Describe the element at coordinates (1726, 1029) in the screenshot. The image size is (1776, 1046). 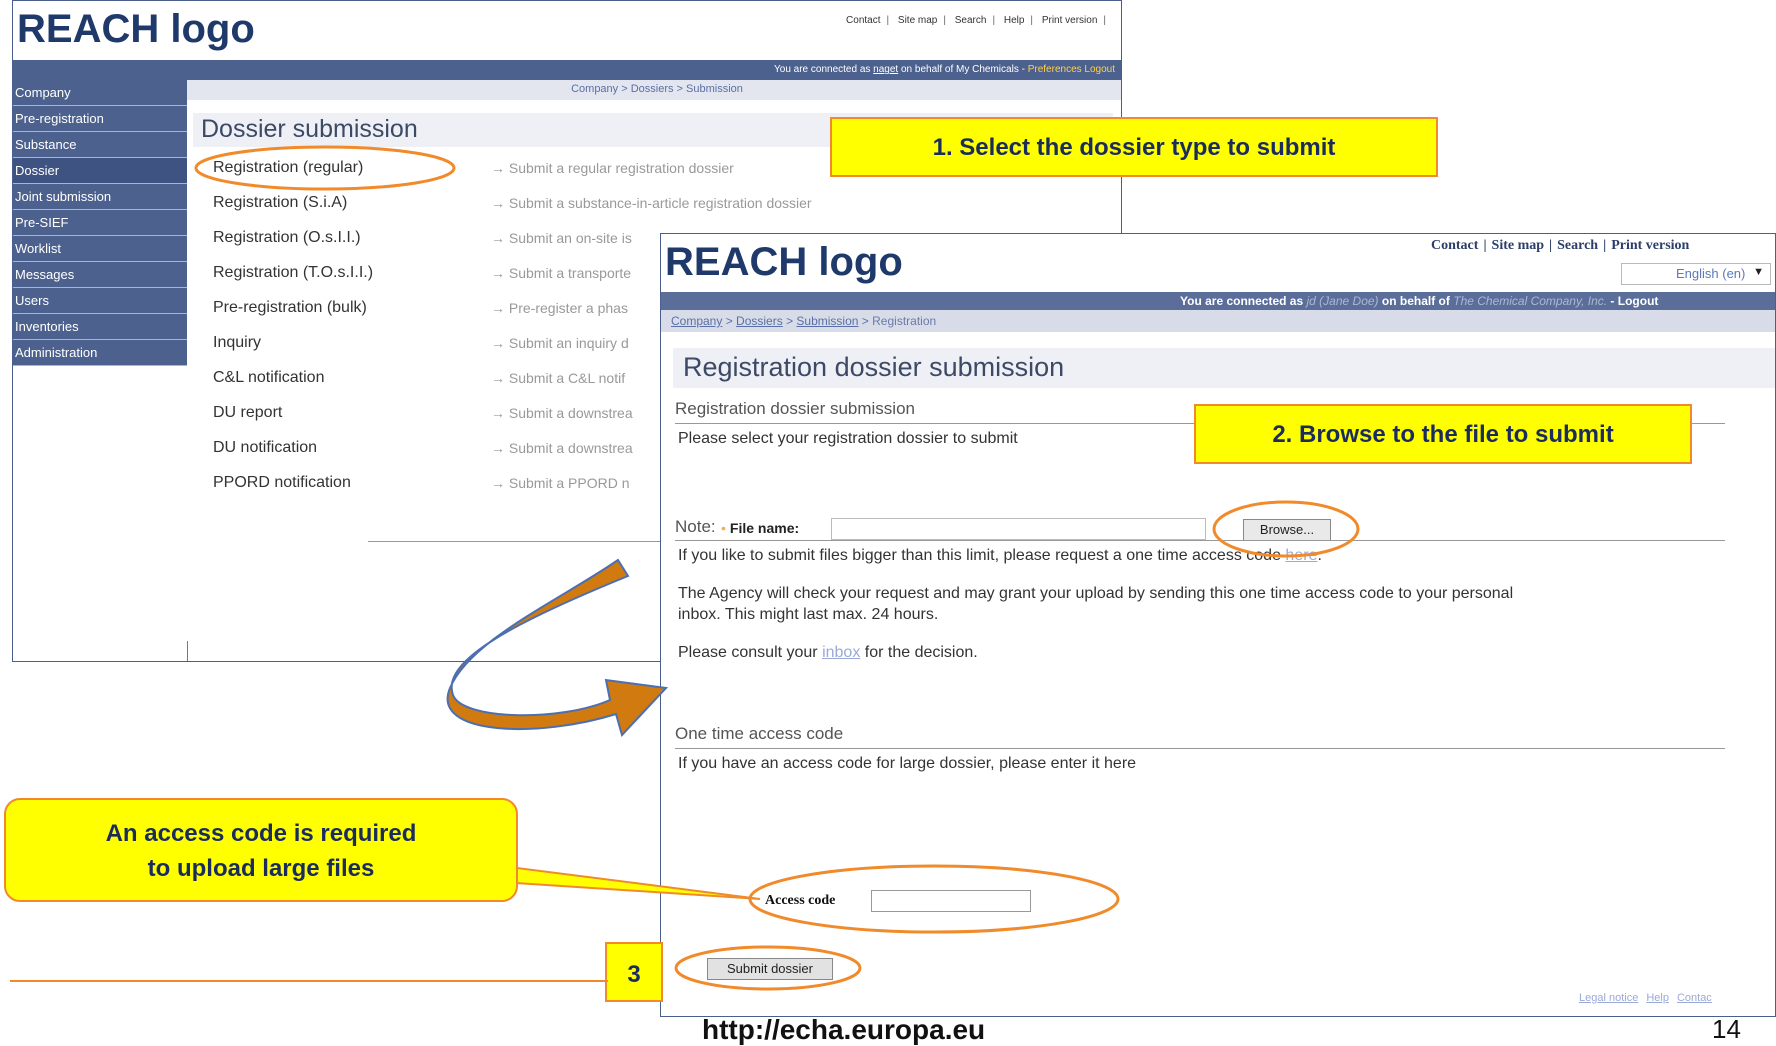
I see `page-number: 14` at that location.